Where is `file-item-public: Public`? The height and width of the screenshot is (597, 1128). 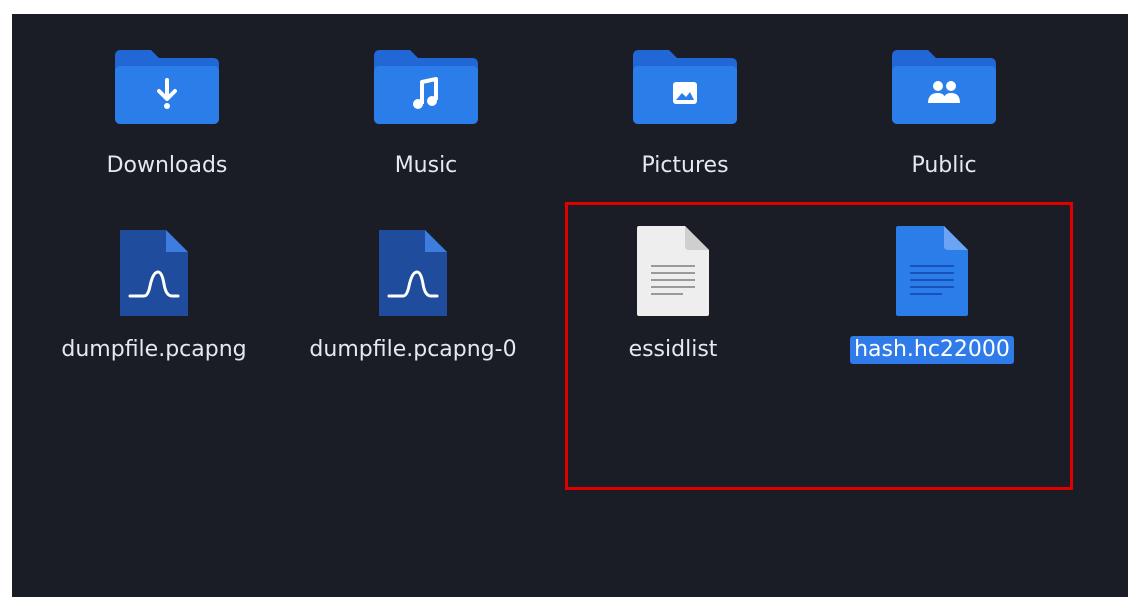 file-item-public: Public is located at coordinates (944, 113).